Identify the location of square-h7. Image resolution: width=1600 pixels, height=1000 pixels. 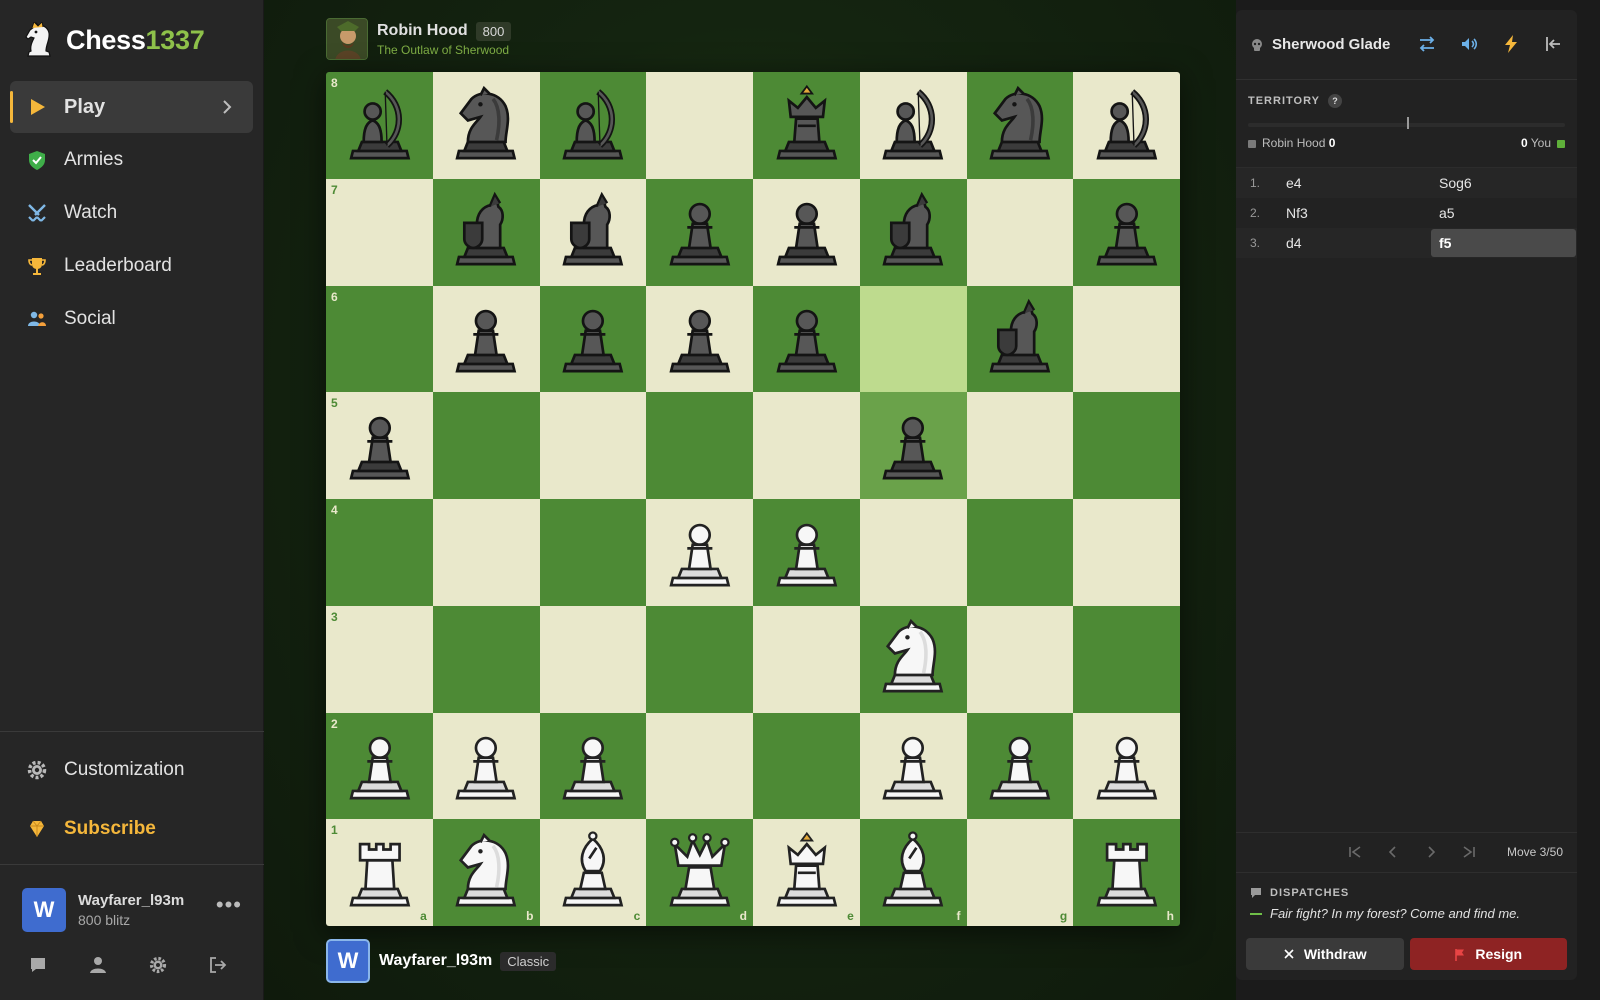
(1126, 232).